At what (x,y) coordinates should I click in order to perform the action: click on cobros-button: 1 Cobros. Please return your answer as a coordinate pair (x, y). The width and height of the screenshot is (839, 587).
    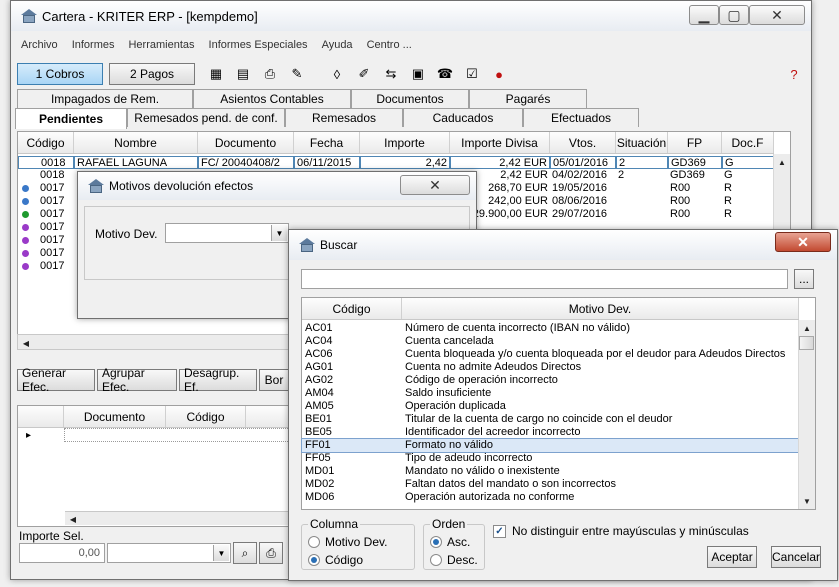
    Looking at the image, I should click on (60, 74).